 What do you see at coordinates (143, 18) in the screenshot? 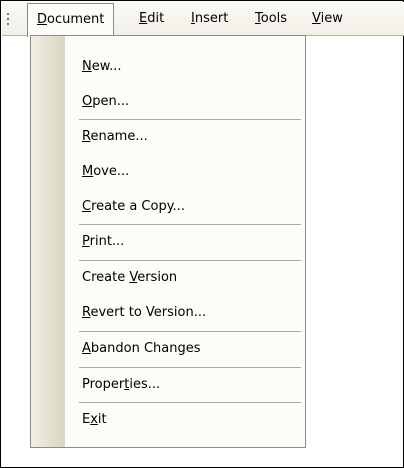
I see `menu-edit-accesskey: E` at bounding box center [143, 18].